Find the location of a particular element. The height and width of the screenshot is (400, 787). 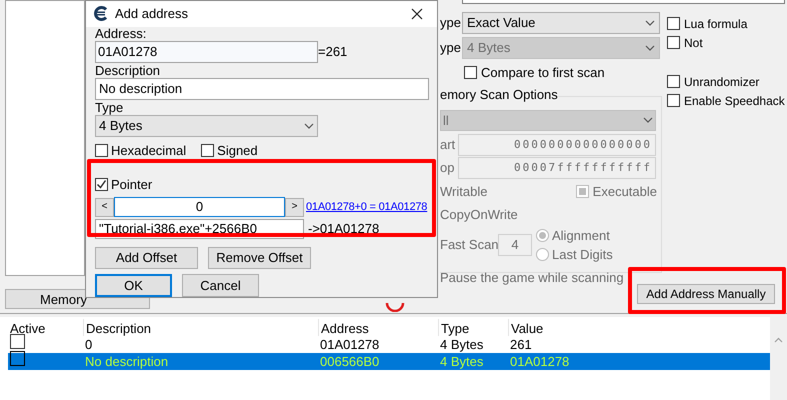

radio-label: Alignment is located at coordinates (581, 235).